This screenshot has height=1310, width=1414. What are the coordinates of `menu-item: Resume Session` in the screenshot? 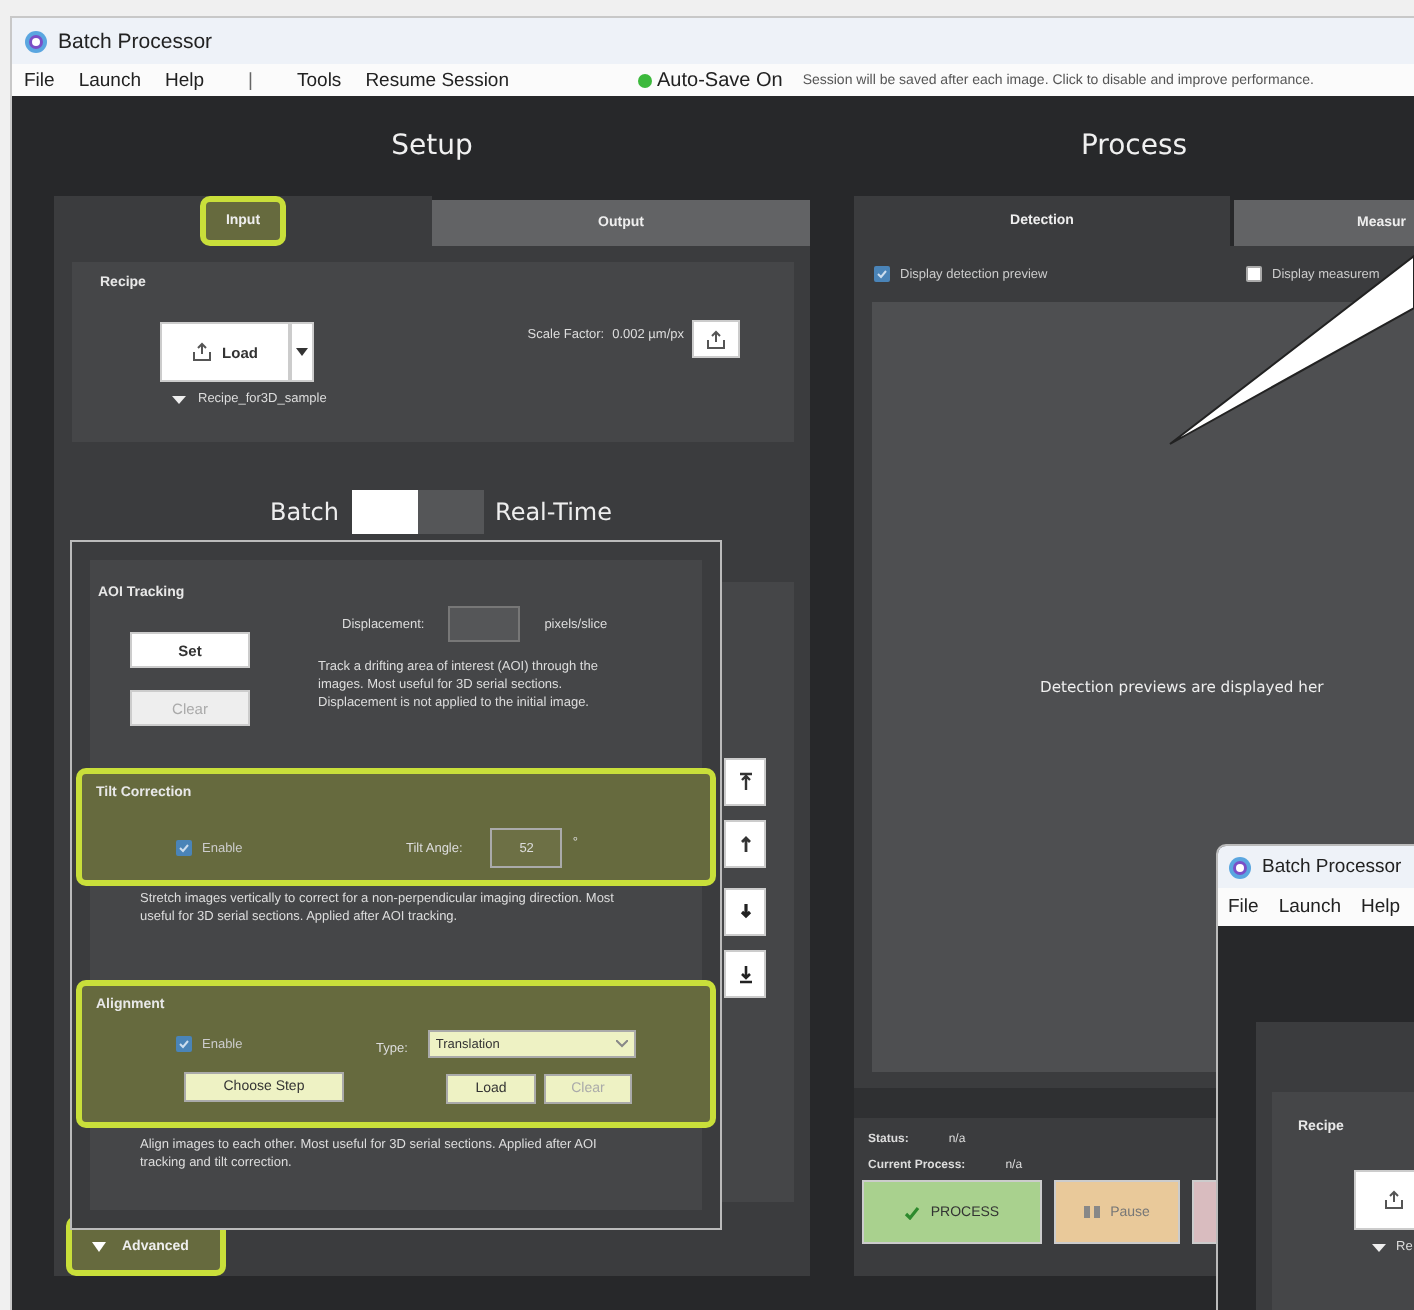 It's located at (437, 80).